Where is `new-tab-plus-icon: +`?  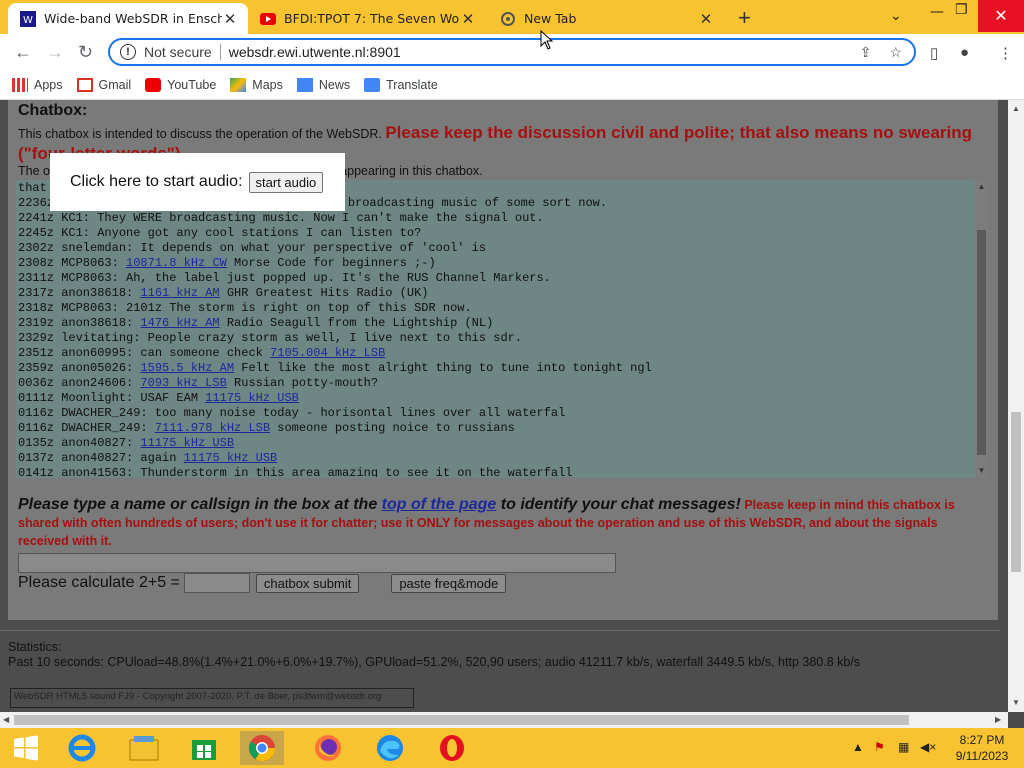 new-tab-plus-icon: + is located at coordinates (744, 18).